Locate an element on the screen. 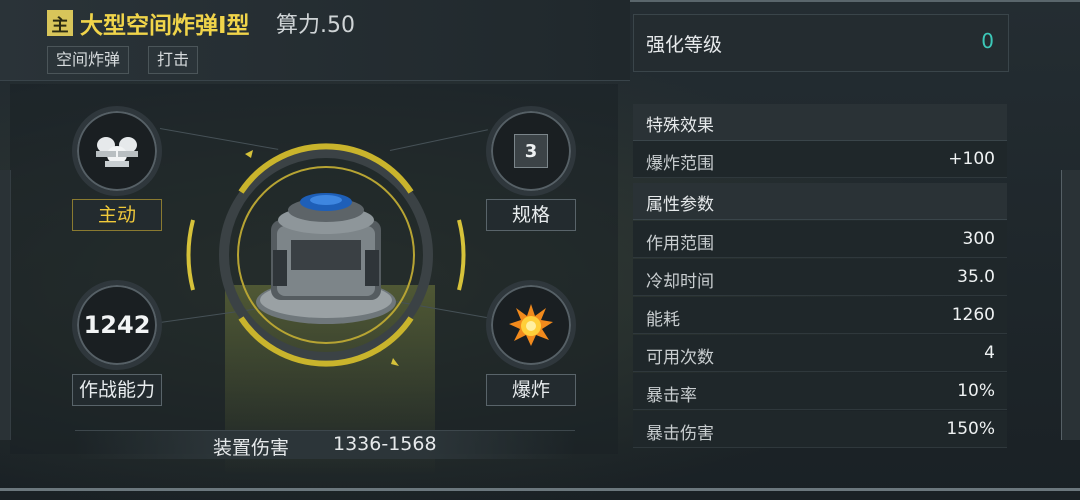 Image resolution: width=1080 pixels, height=500 pixels. right-edge-tab is located at coordinates (1070, 305).